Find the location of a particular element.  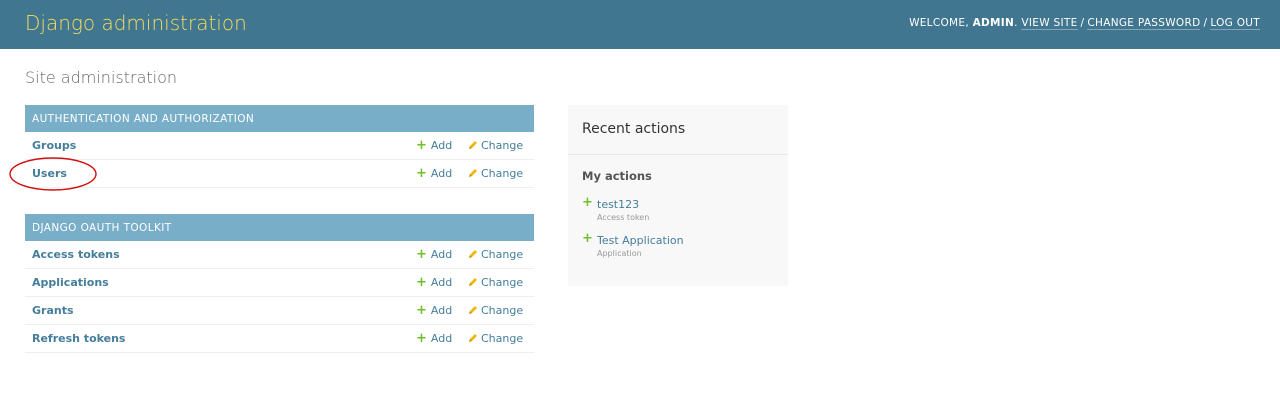

model-row-applications: Applications + Add Change is located at coordinates (279, 283).